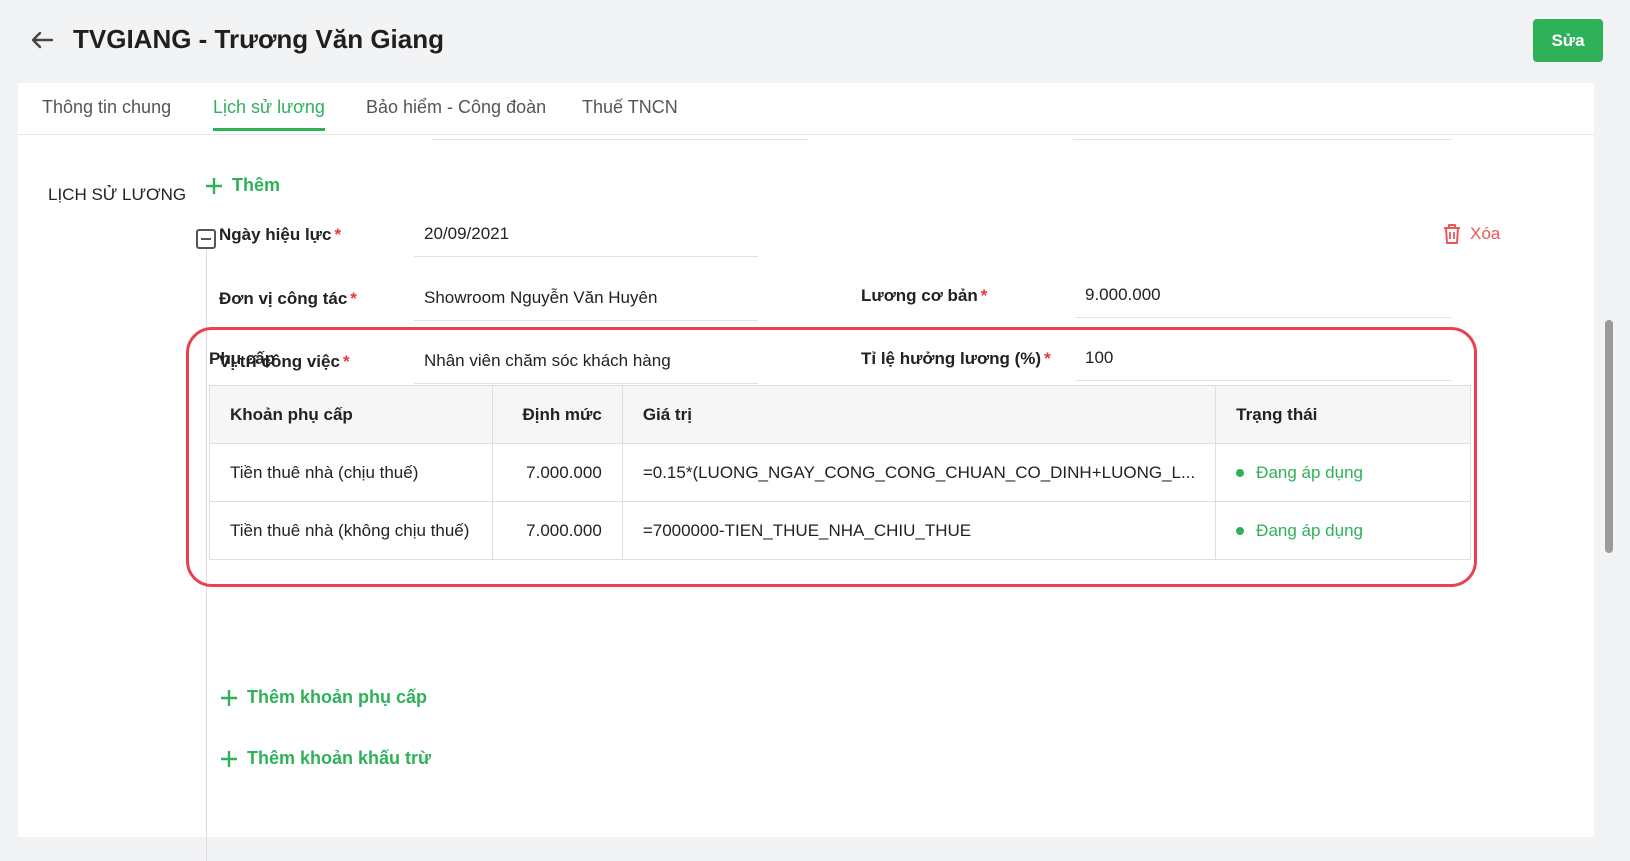 The height and width of the screenshot is (861, 1630). I want to click on add-deduction-button: Thêm khoản khấu trừ, so click(325, 758).